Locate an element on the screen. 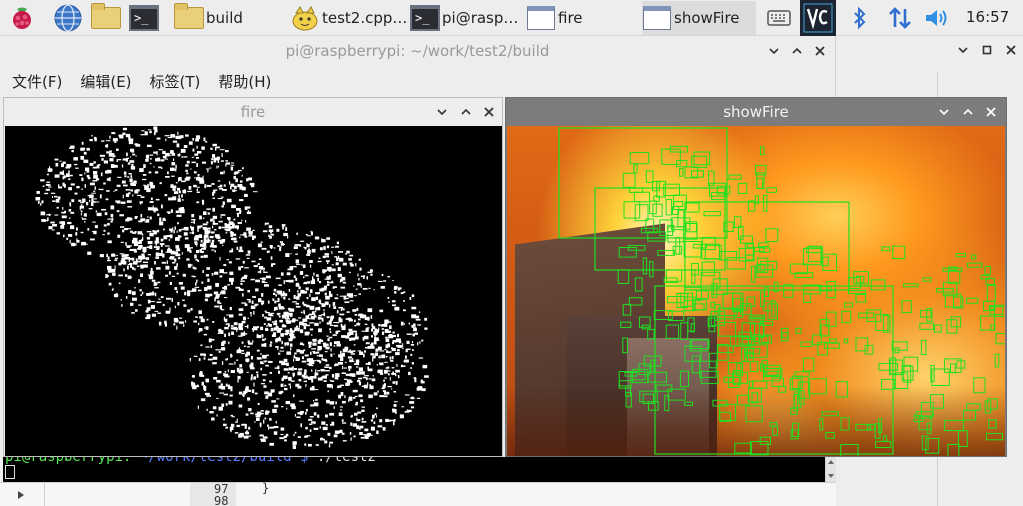 The width and height of the screenshot is (1023, 506). menu-help: 帮助(H) is located at coordinates (244, 81).